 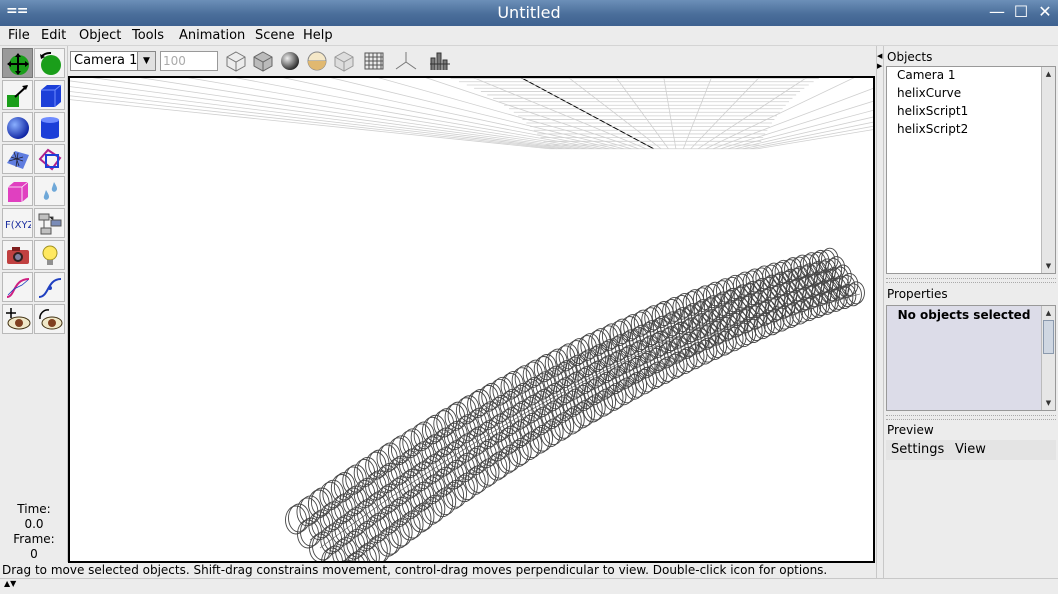 What do you see at coordinates (932, 111) in the screenshot?
I see `object-item-helixscript1: helixScript1` at bounding box center [932, 111].